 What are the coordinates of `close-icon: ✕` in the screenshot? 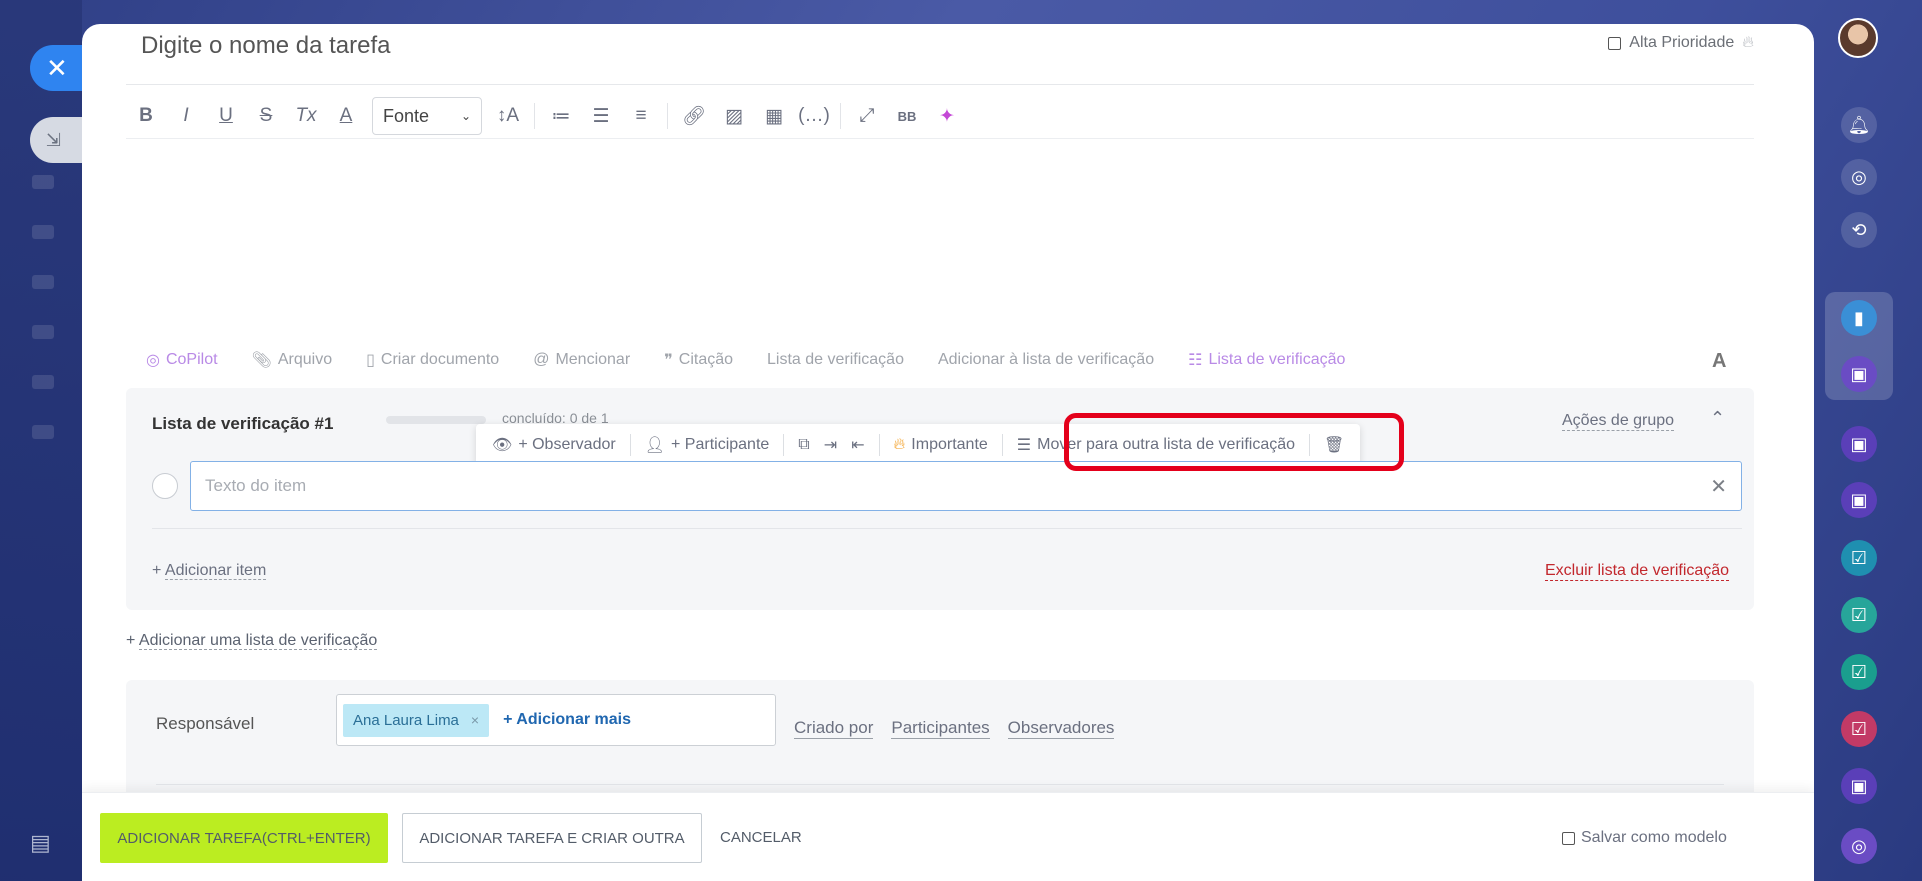 It's located at (57, 67).